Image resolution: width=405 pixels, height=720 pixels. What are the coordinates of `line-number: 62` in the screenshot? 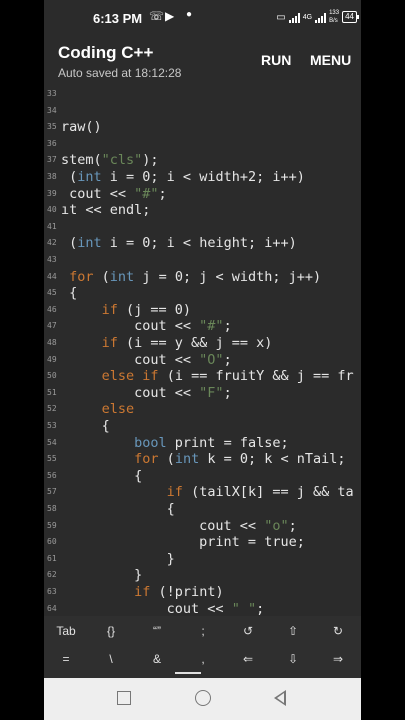 It's located at (52, 575).